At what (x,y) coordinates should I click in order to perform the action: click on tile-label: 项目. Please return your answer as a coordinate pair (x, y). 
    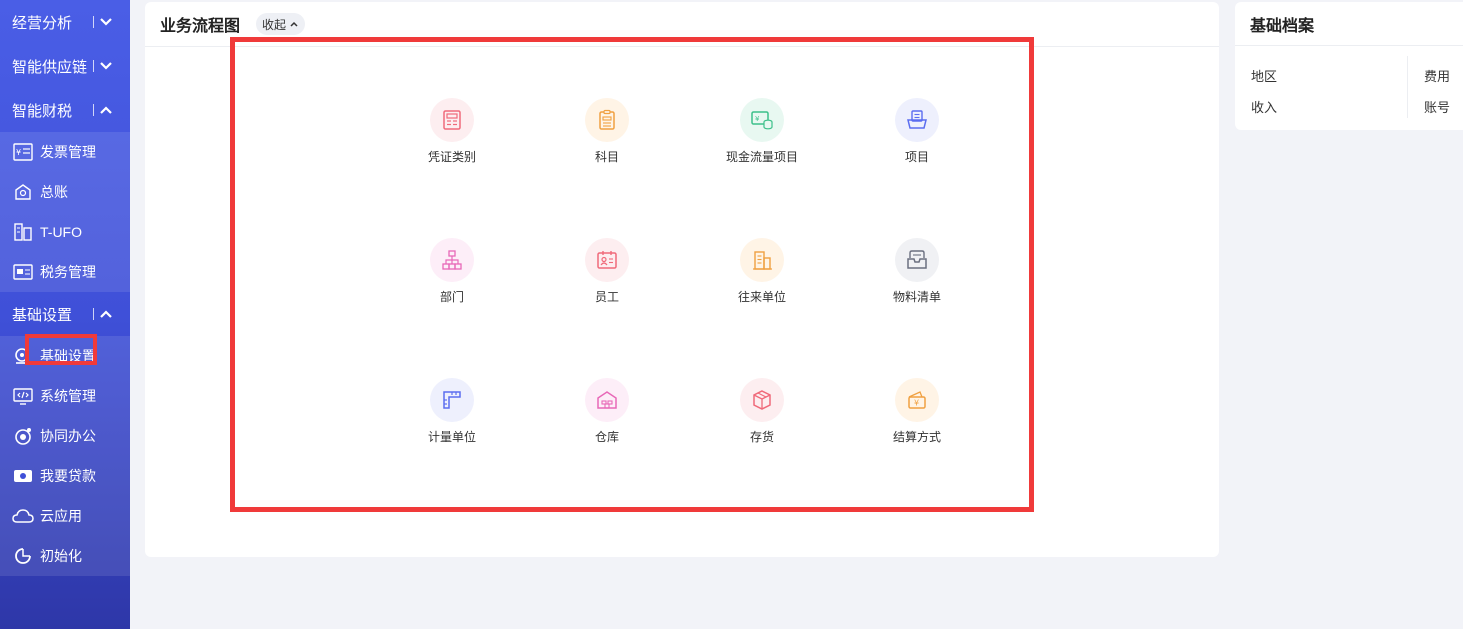
    Looking at the image, I should click on (916, 157).